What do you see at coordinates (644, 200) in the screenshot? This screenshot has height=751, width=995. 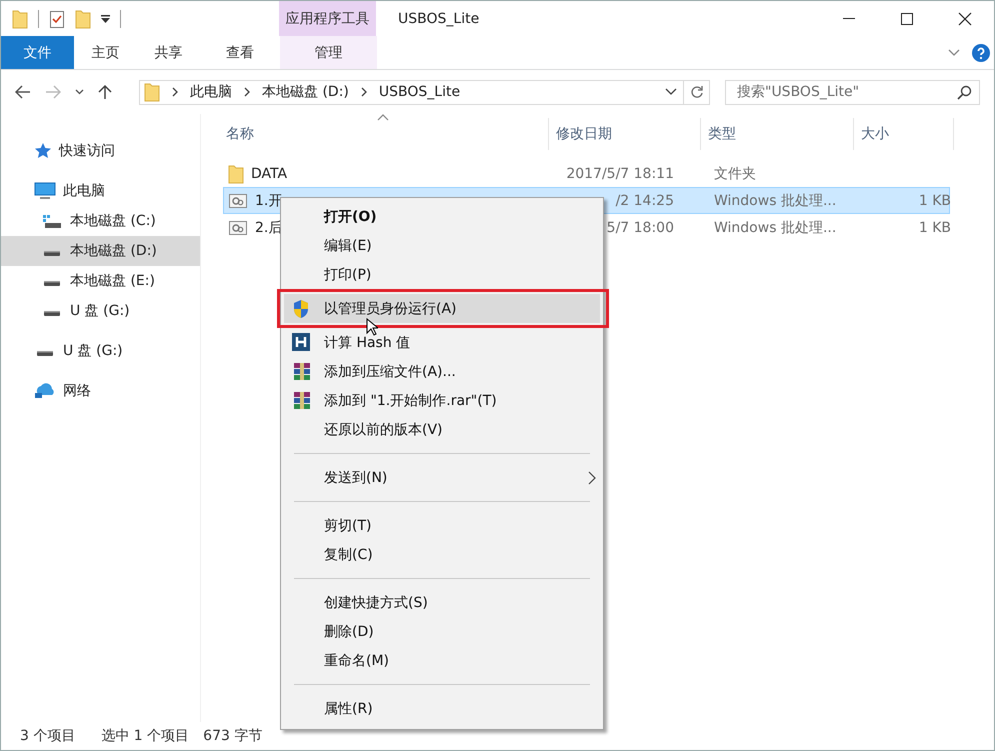 I see `modified-date: /2 14:25` at bounding box center [644, 200].